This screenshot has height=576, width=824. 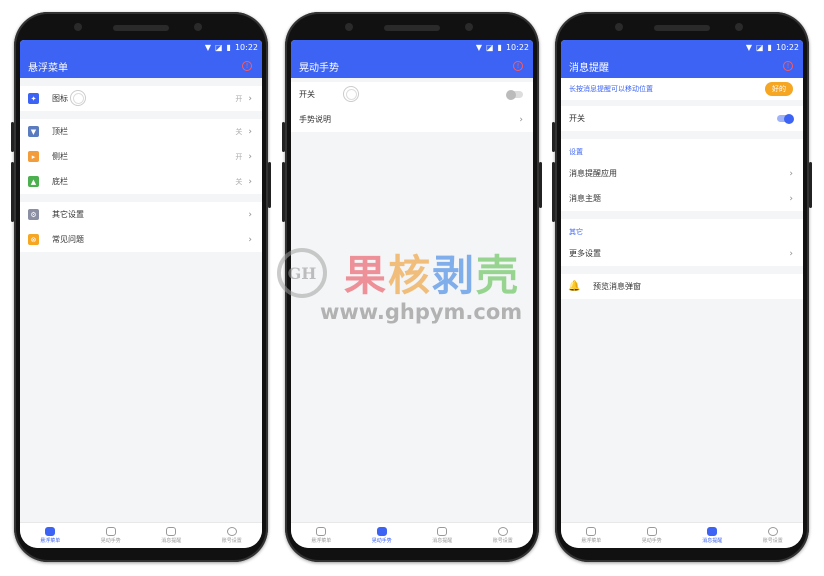 I want to click on bell-icon: 🔔, so click(x=574, y=286).